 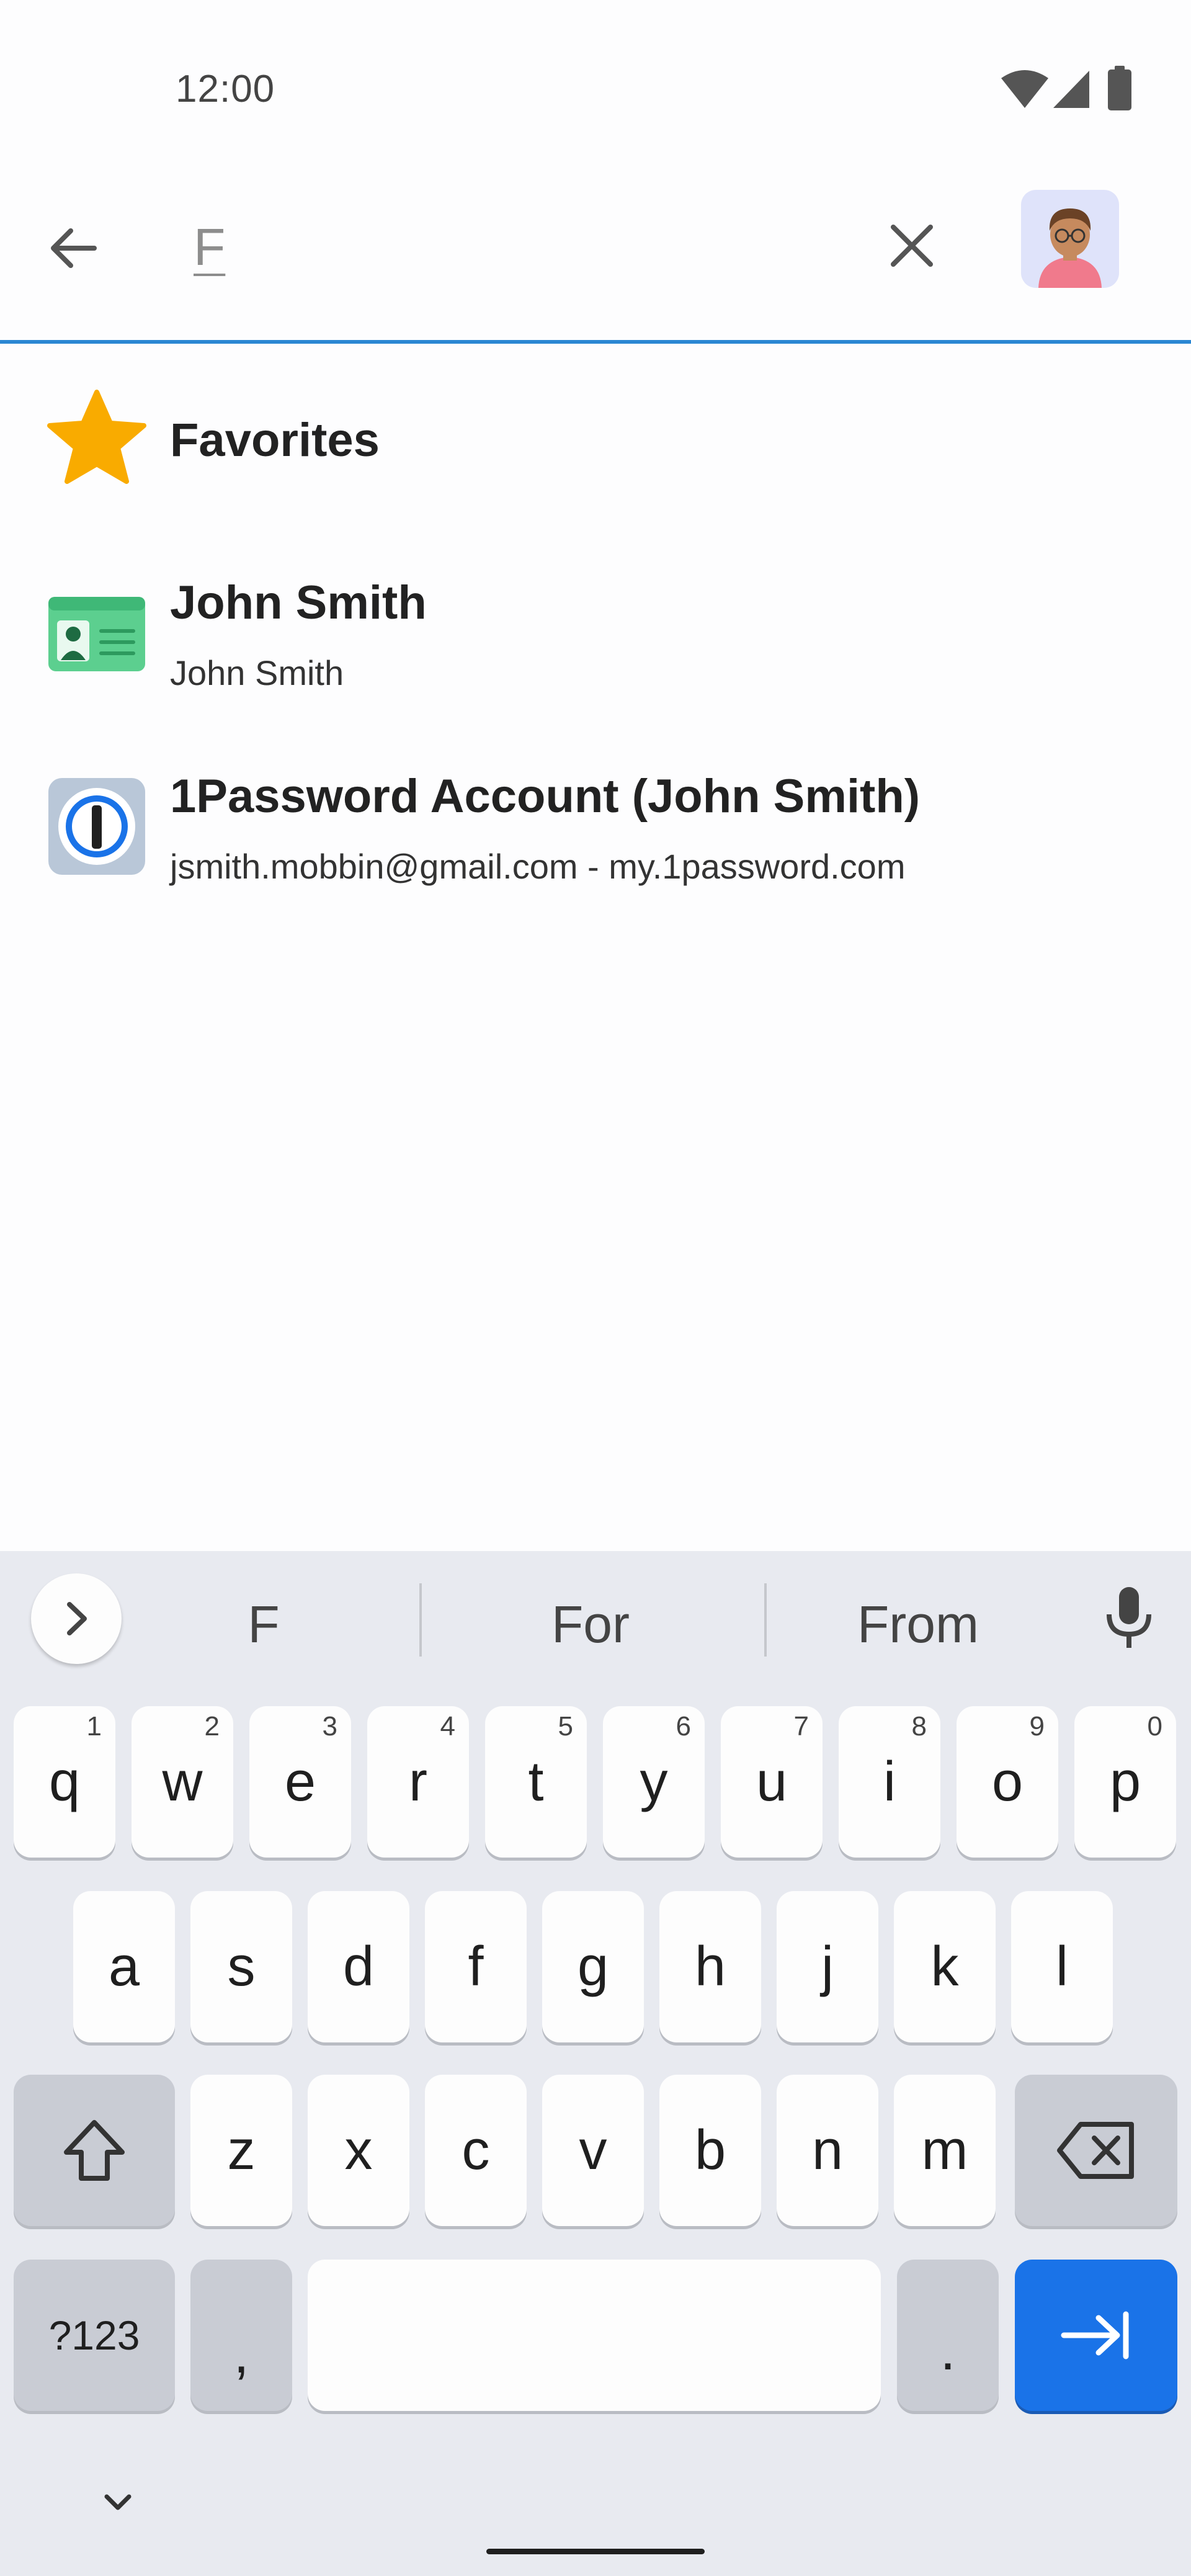 I want to click on key-q: q1, so click(x=64, y=1782).